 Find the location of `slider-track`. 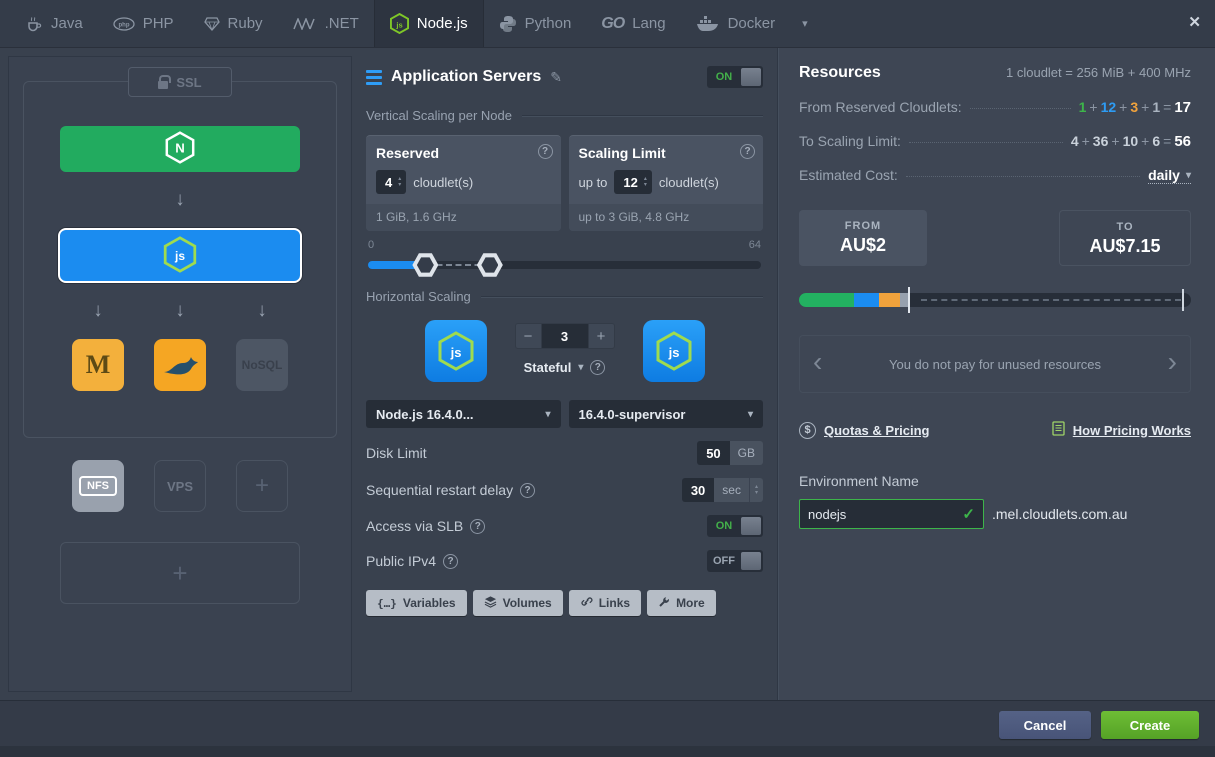

slider-track is located at coordinates (564, 265).